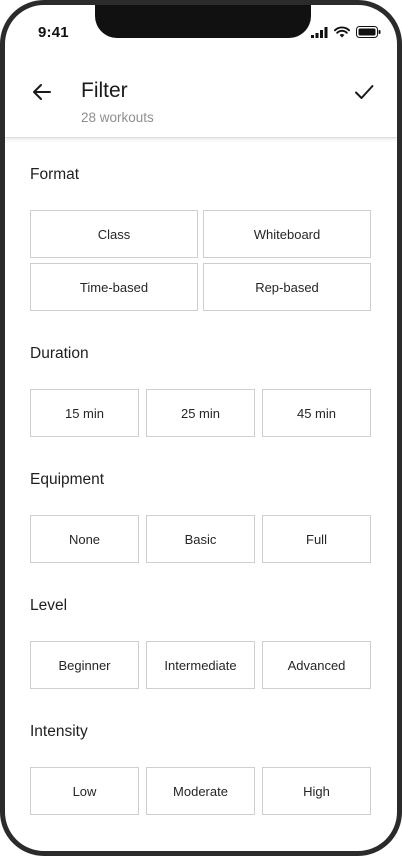 The width and height of the screenshot is (402, 856). What do you see at coordinates (67, 479) in the screenshot?
I see `section-title-equipment: Equipment` at bounding box center [67, 479].